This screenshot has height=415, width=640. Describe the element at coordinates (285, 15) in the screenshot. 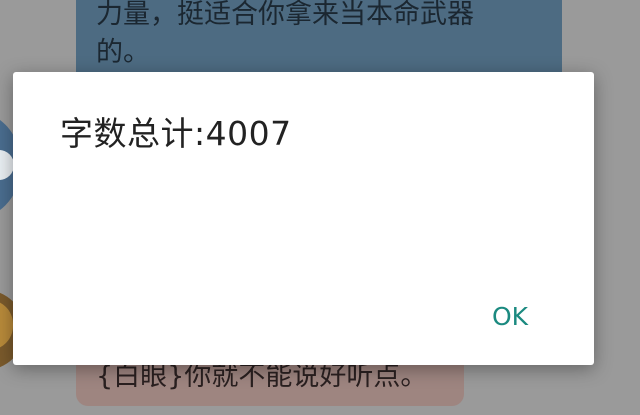

I see `message-text-line: 力量，挺适合你拿来当本命武器` at that location.